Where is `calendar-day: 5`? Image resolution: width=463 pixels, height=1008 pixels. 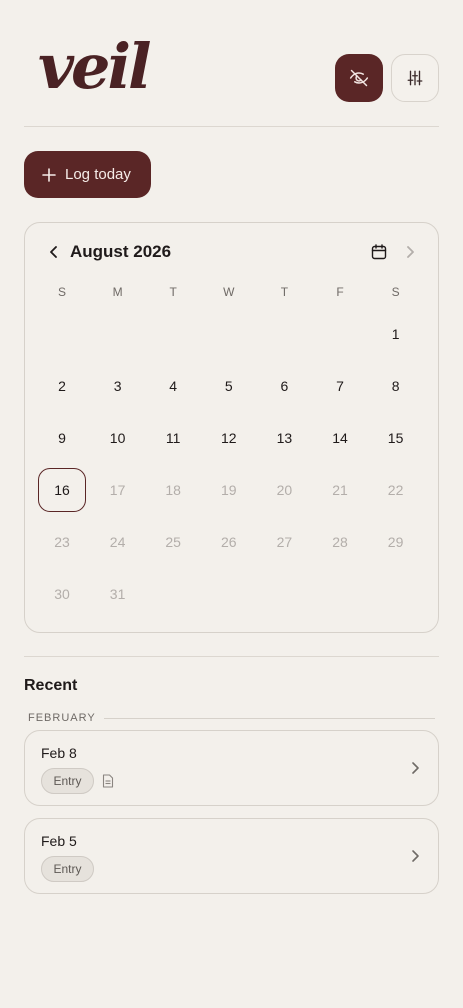
calendar-day: 5 is located at coordinates (229, 386).